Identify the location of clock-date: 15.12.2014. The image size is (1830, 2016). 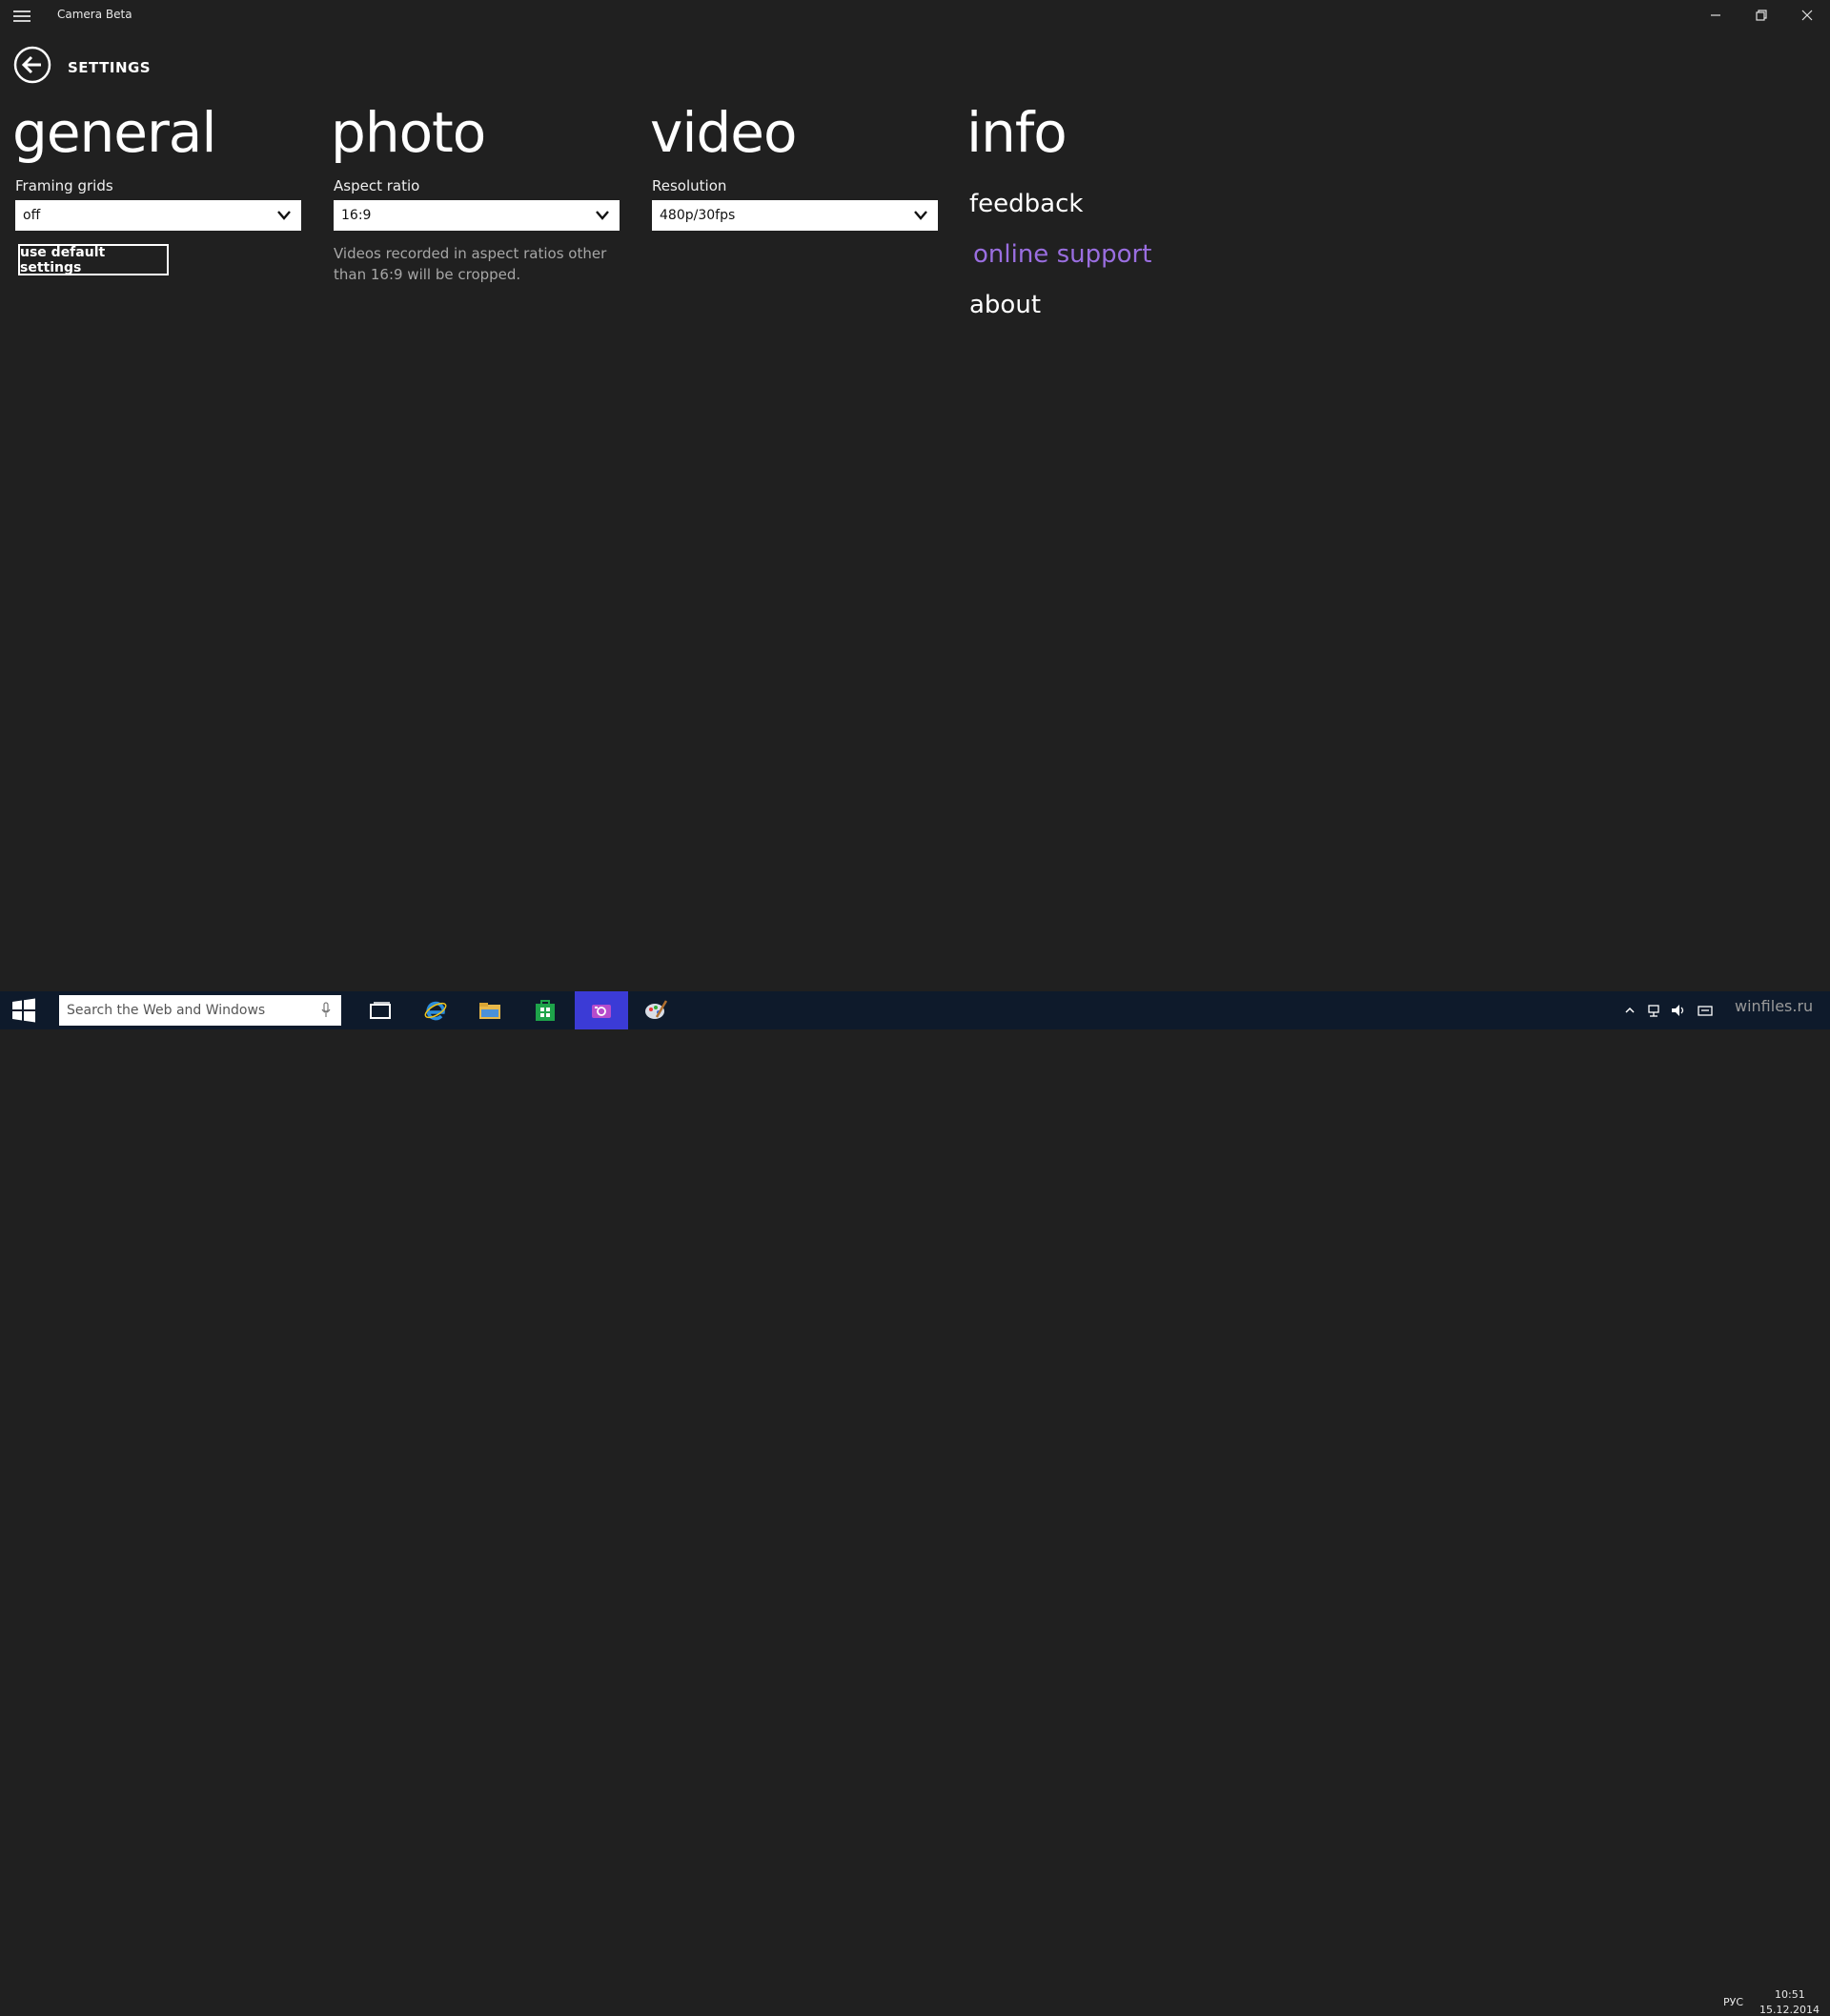
(1790, 2010).